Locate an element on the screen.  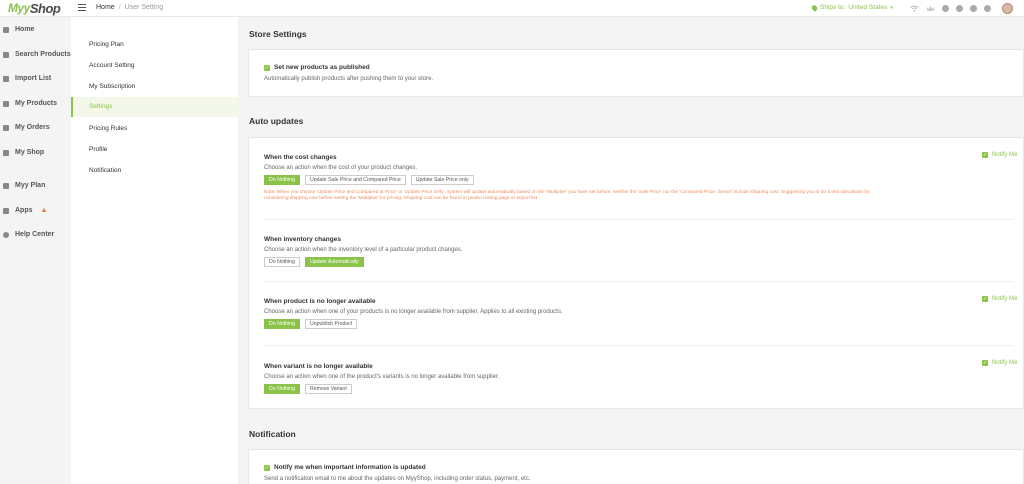
variant-notify-checkbox: ✓ is located at coordinates (985, 363).